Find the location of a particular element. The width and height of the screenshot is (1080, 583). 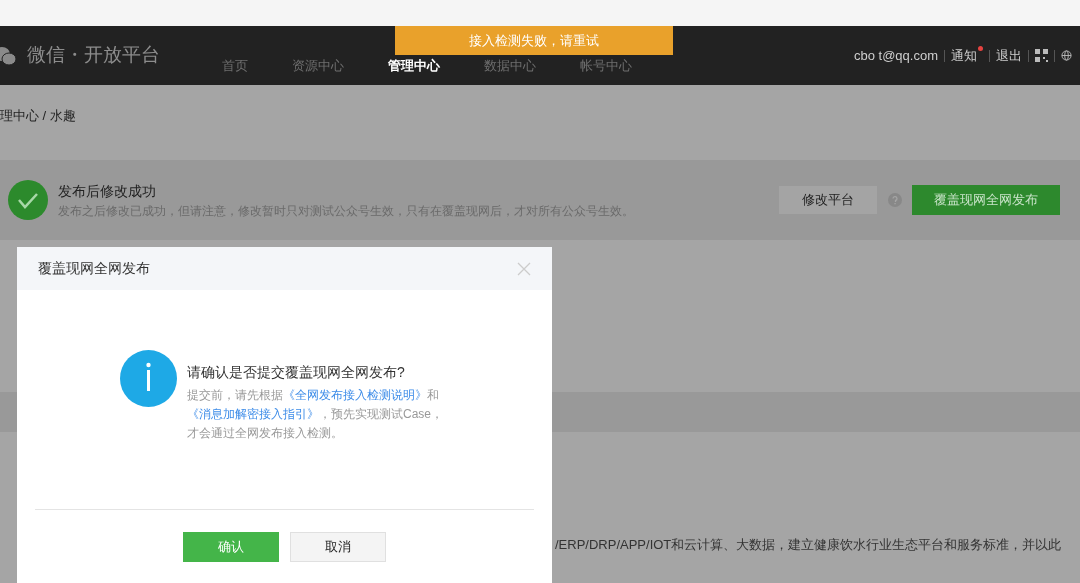

nav-tab: 数据中心 is located at coordinates (510, 65).